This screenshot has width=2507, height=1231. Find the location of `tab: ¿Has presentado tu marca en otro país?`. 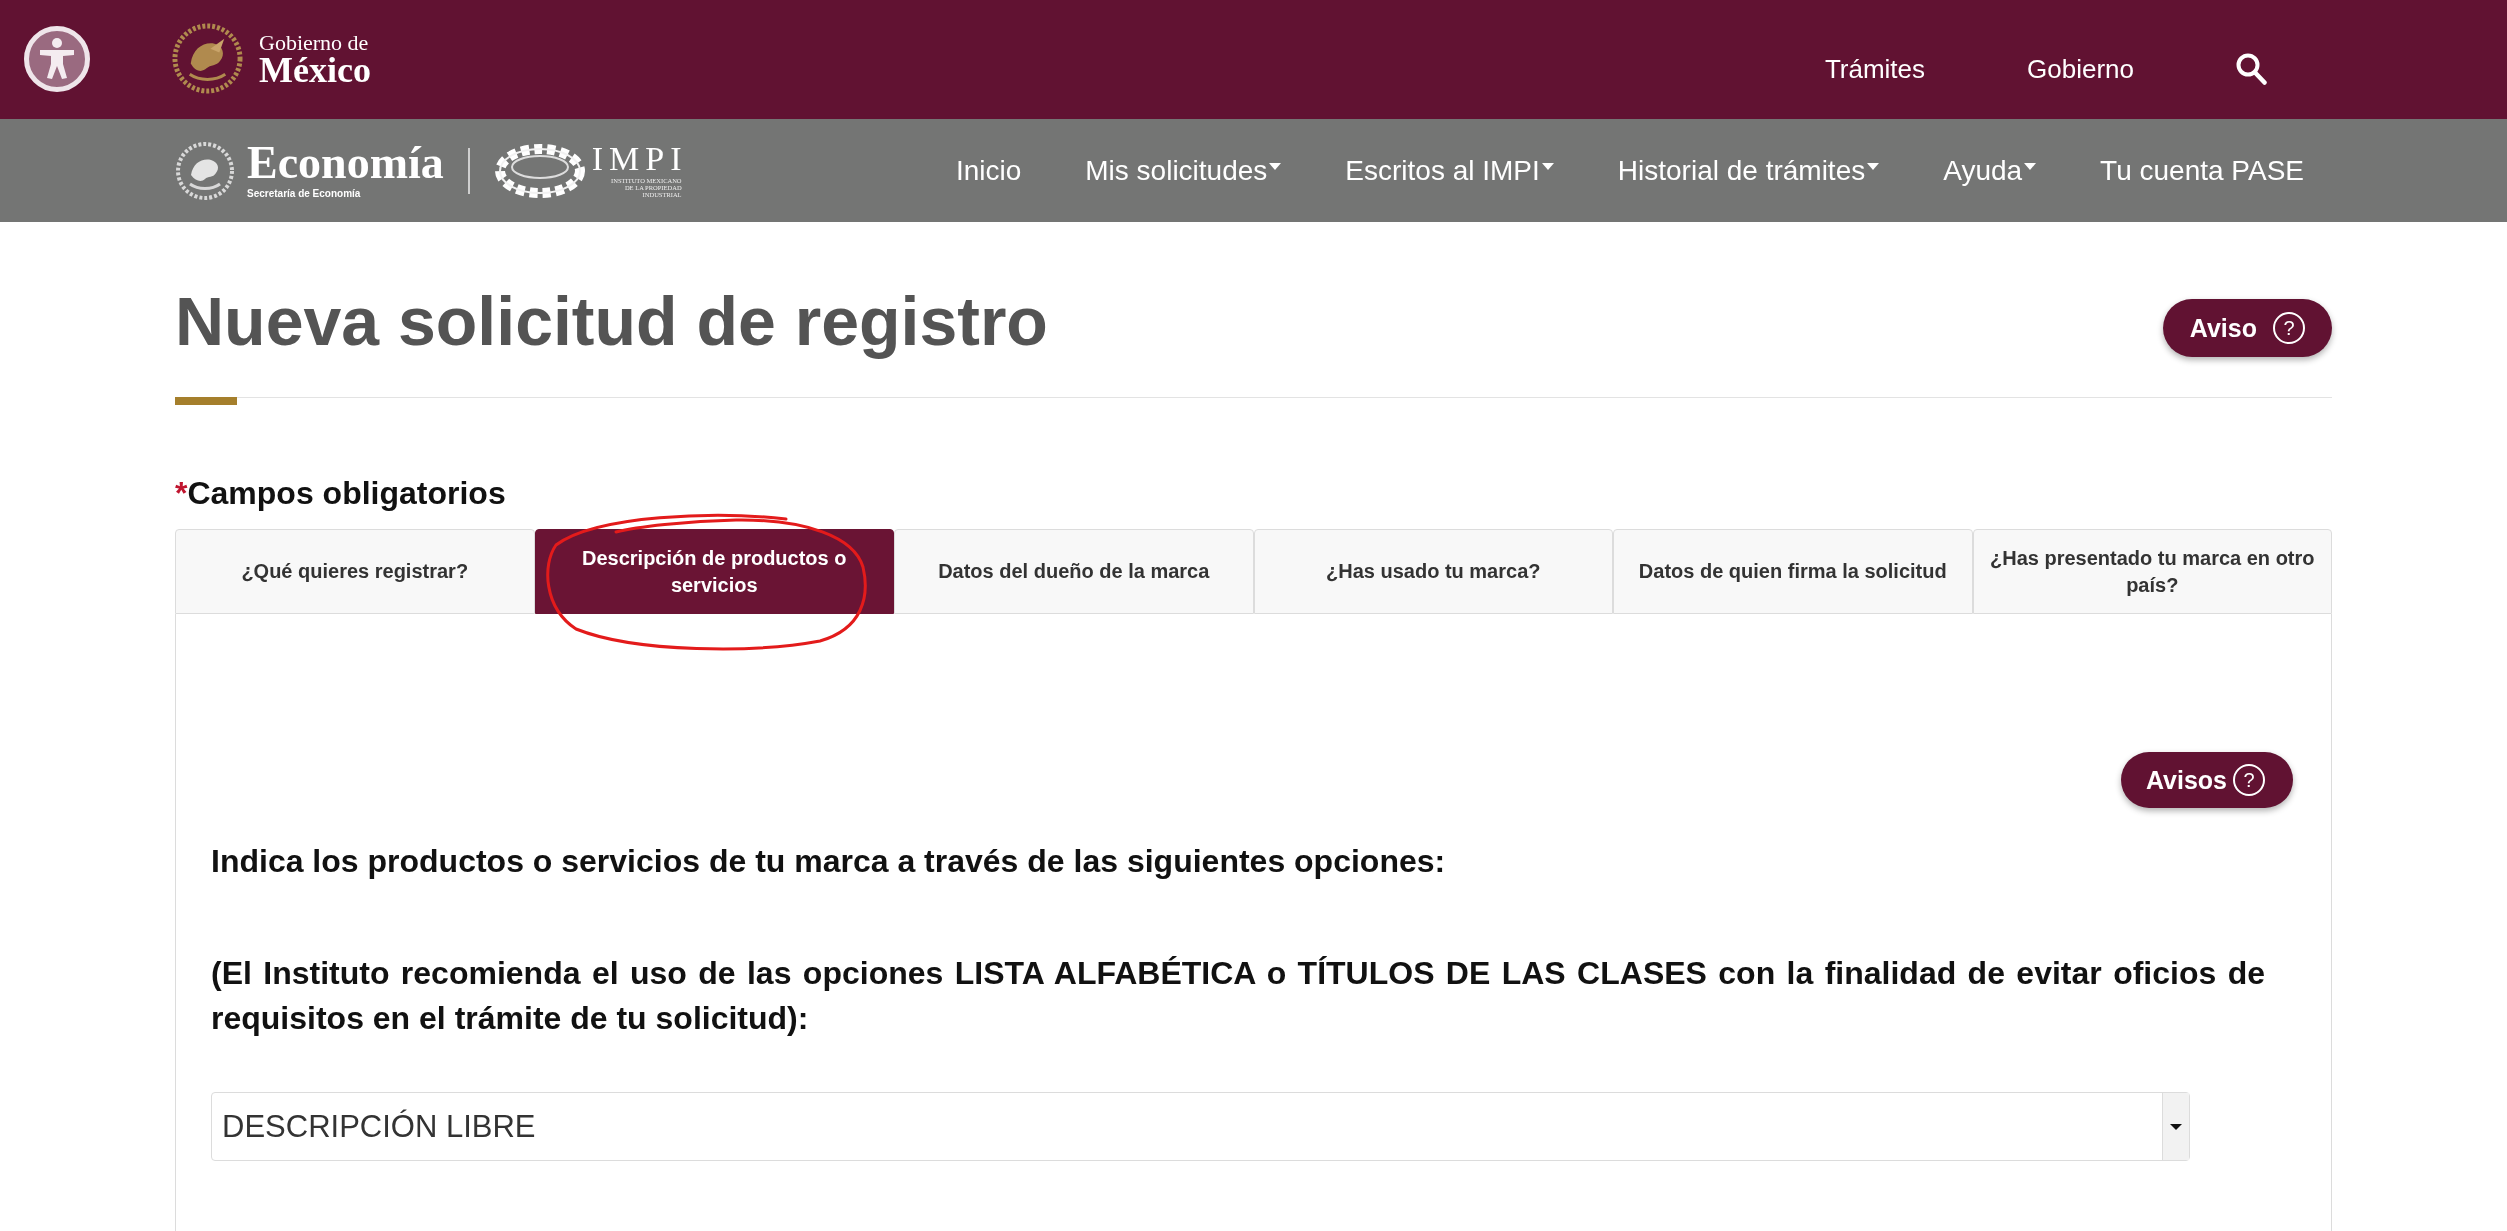

tab: ¿Has presentado tu marca en otro país? is located at coordinates (2152, 571).